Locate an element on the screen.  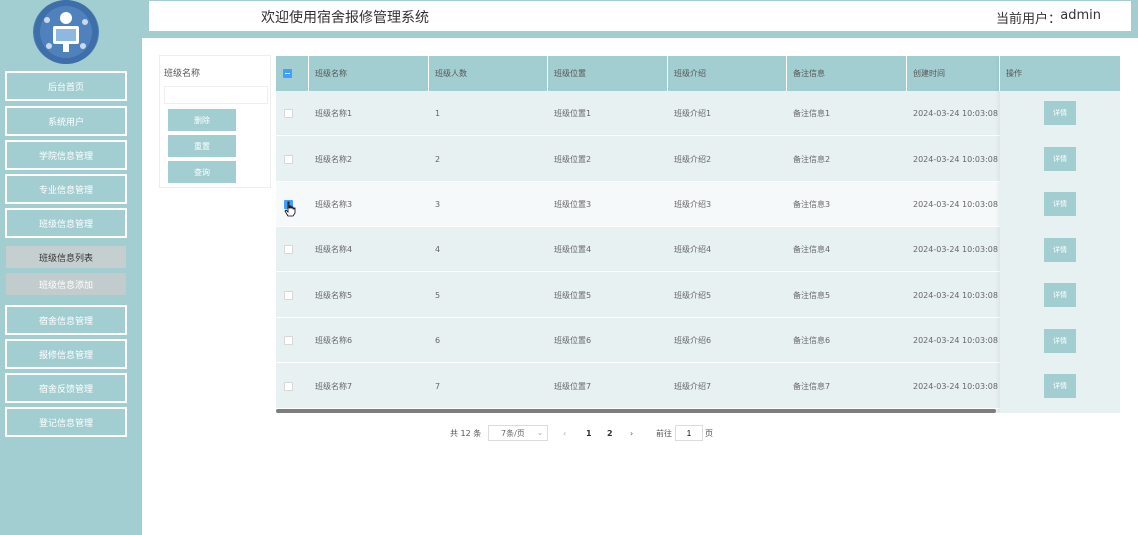
header-select-all-cell is located at coordinates (292, 73).